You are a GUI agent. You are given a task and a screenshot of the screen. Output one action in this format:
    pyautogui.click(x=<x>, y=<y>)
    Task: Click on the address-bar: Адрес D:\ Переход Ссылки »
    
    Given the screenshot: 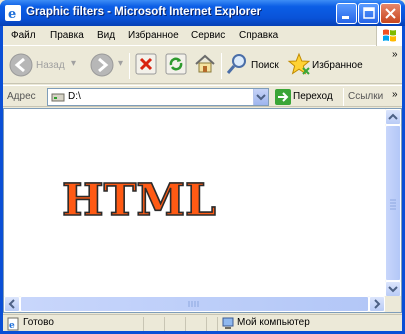 What is the action you would take?
    pyautogui.click(x=202, y=96)
    